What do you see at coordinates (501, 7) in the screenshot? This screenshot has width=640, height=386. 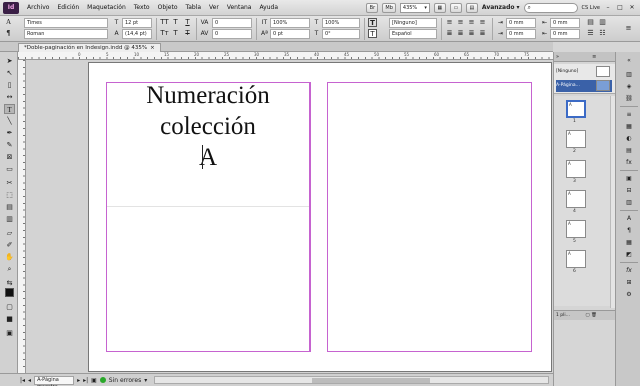 I see `workspace-switcher: Avanzado ▾` at bounding box center [501, 7].